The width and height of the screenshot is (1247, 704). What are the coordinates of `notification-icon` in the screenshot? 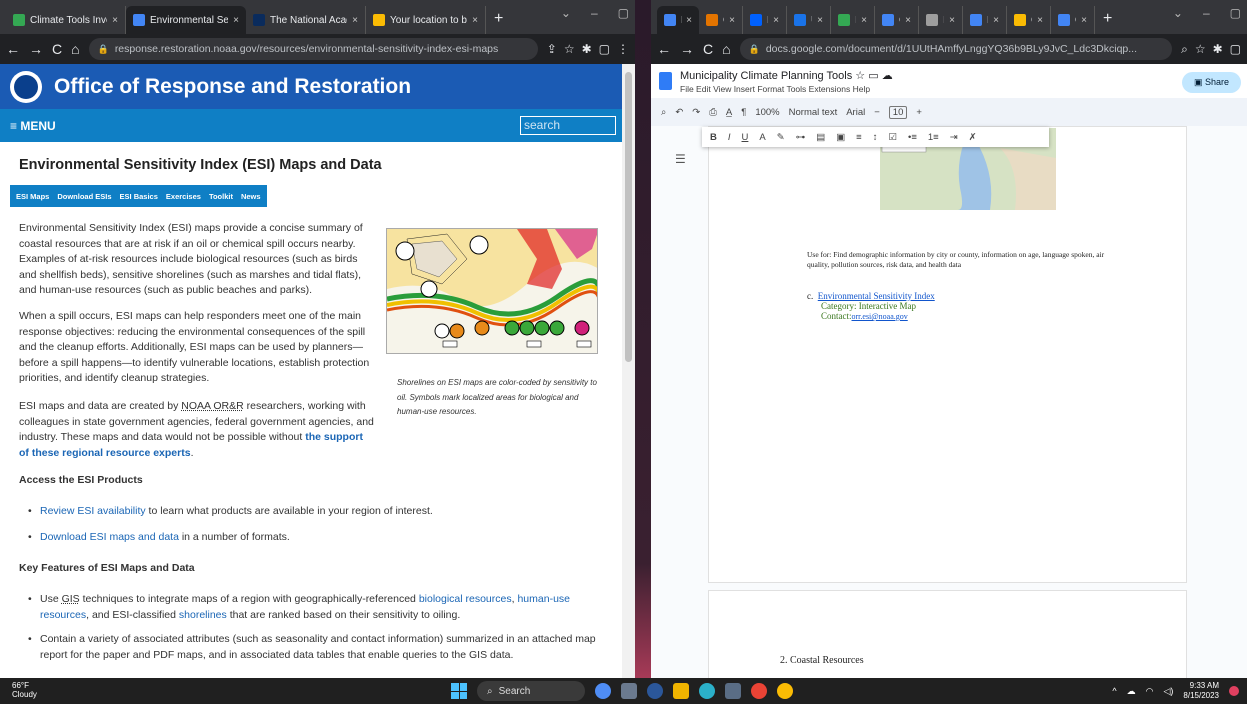 It's located at (1234, 691).